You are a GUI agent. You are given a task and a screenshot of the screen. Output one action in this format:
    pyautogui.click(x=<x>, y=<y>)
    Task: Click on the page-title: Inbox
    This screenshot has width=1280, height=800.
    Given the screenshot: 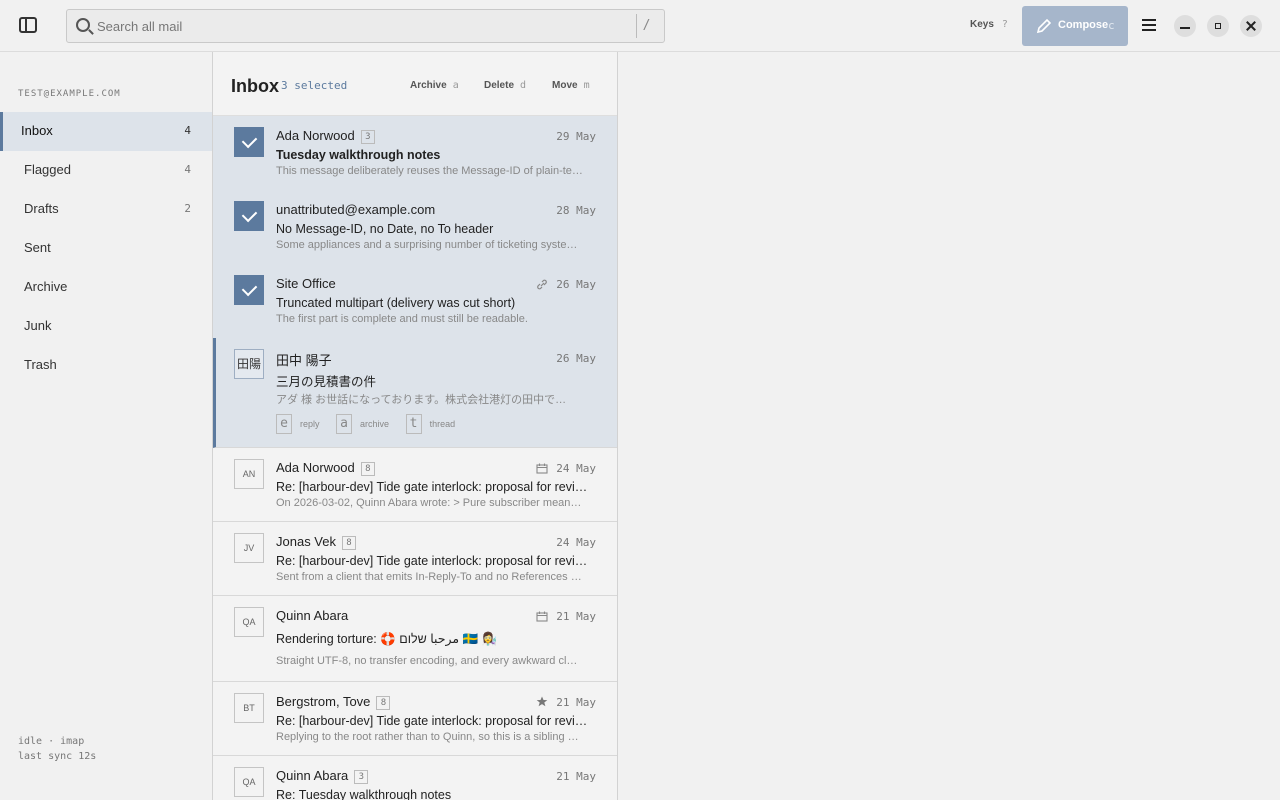 What is the action you would take?
    pyautogui.click(x=255, y=86)
    